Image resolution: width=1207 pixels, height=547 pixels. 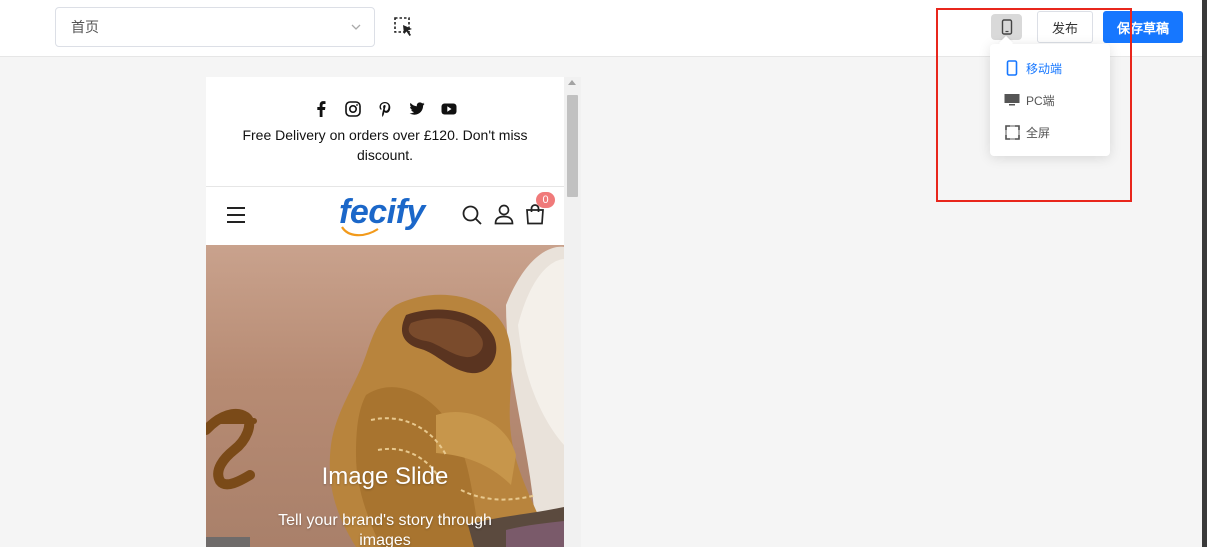 What do you see at coordinates (545, 200) in the screenshot?
I see `cart-count-badge: 0` at bounding box center [545, 200].